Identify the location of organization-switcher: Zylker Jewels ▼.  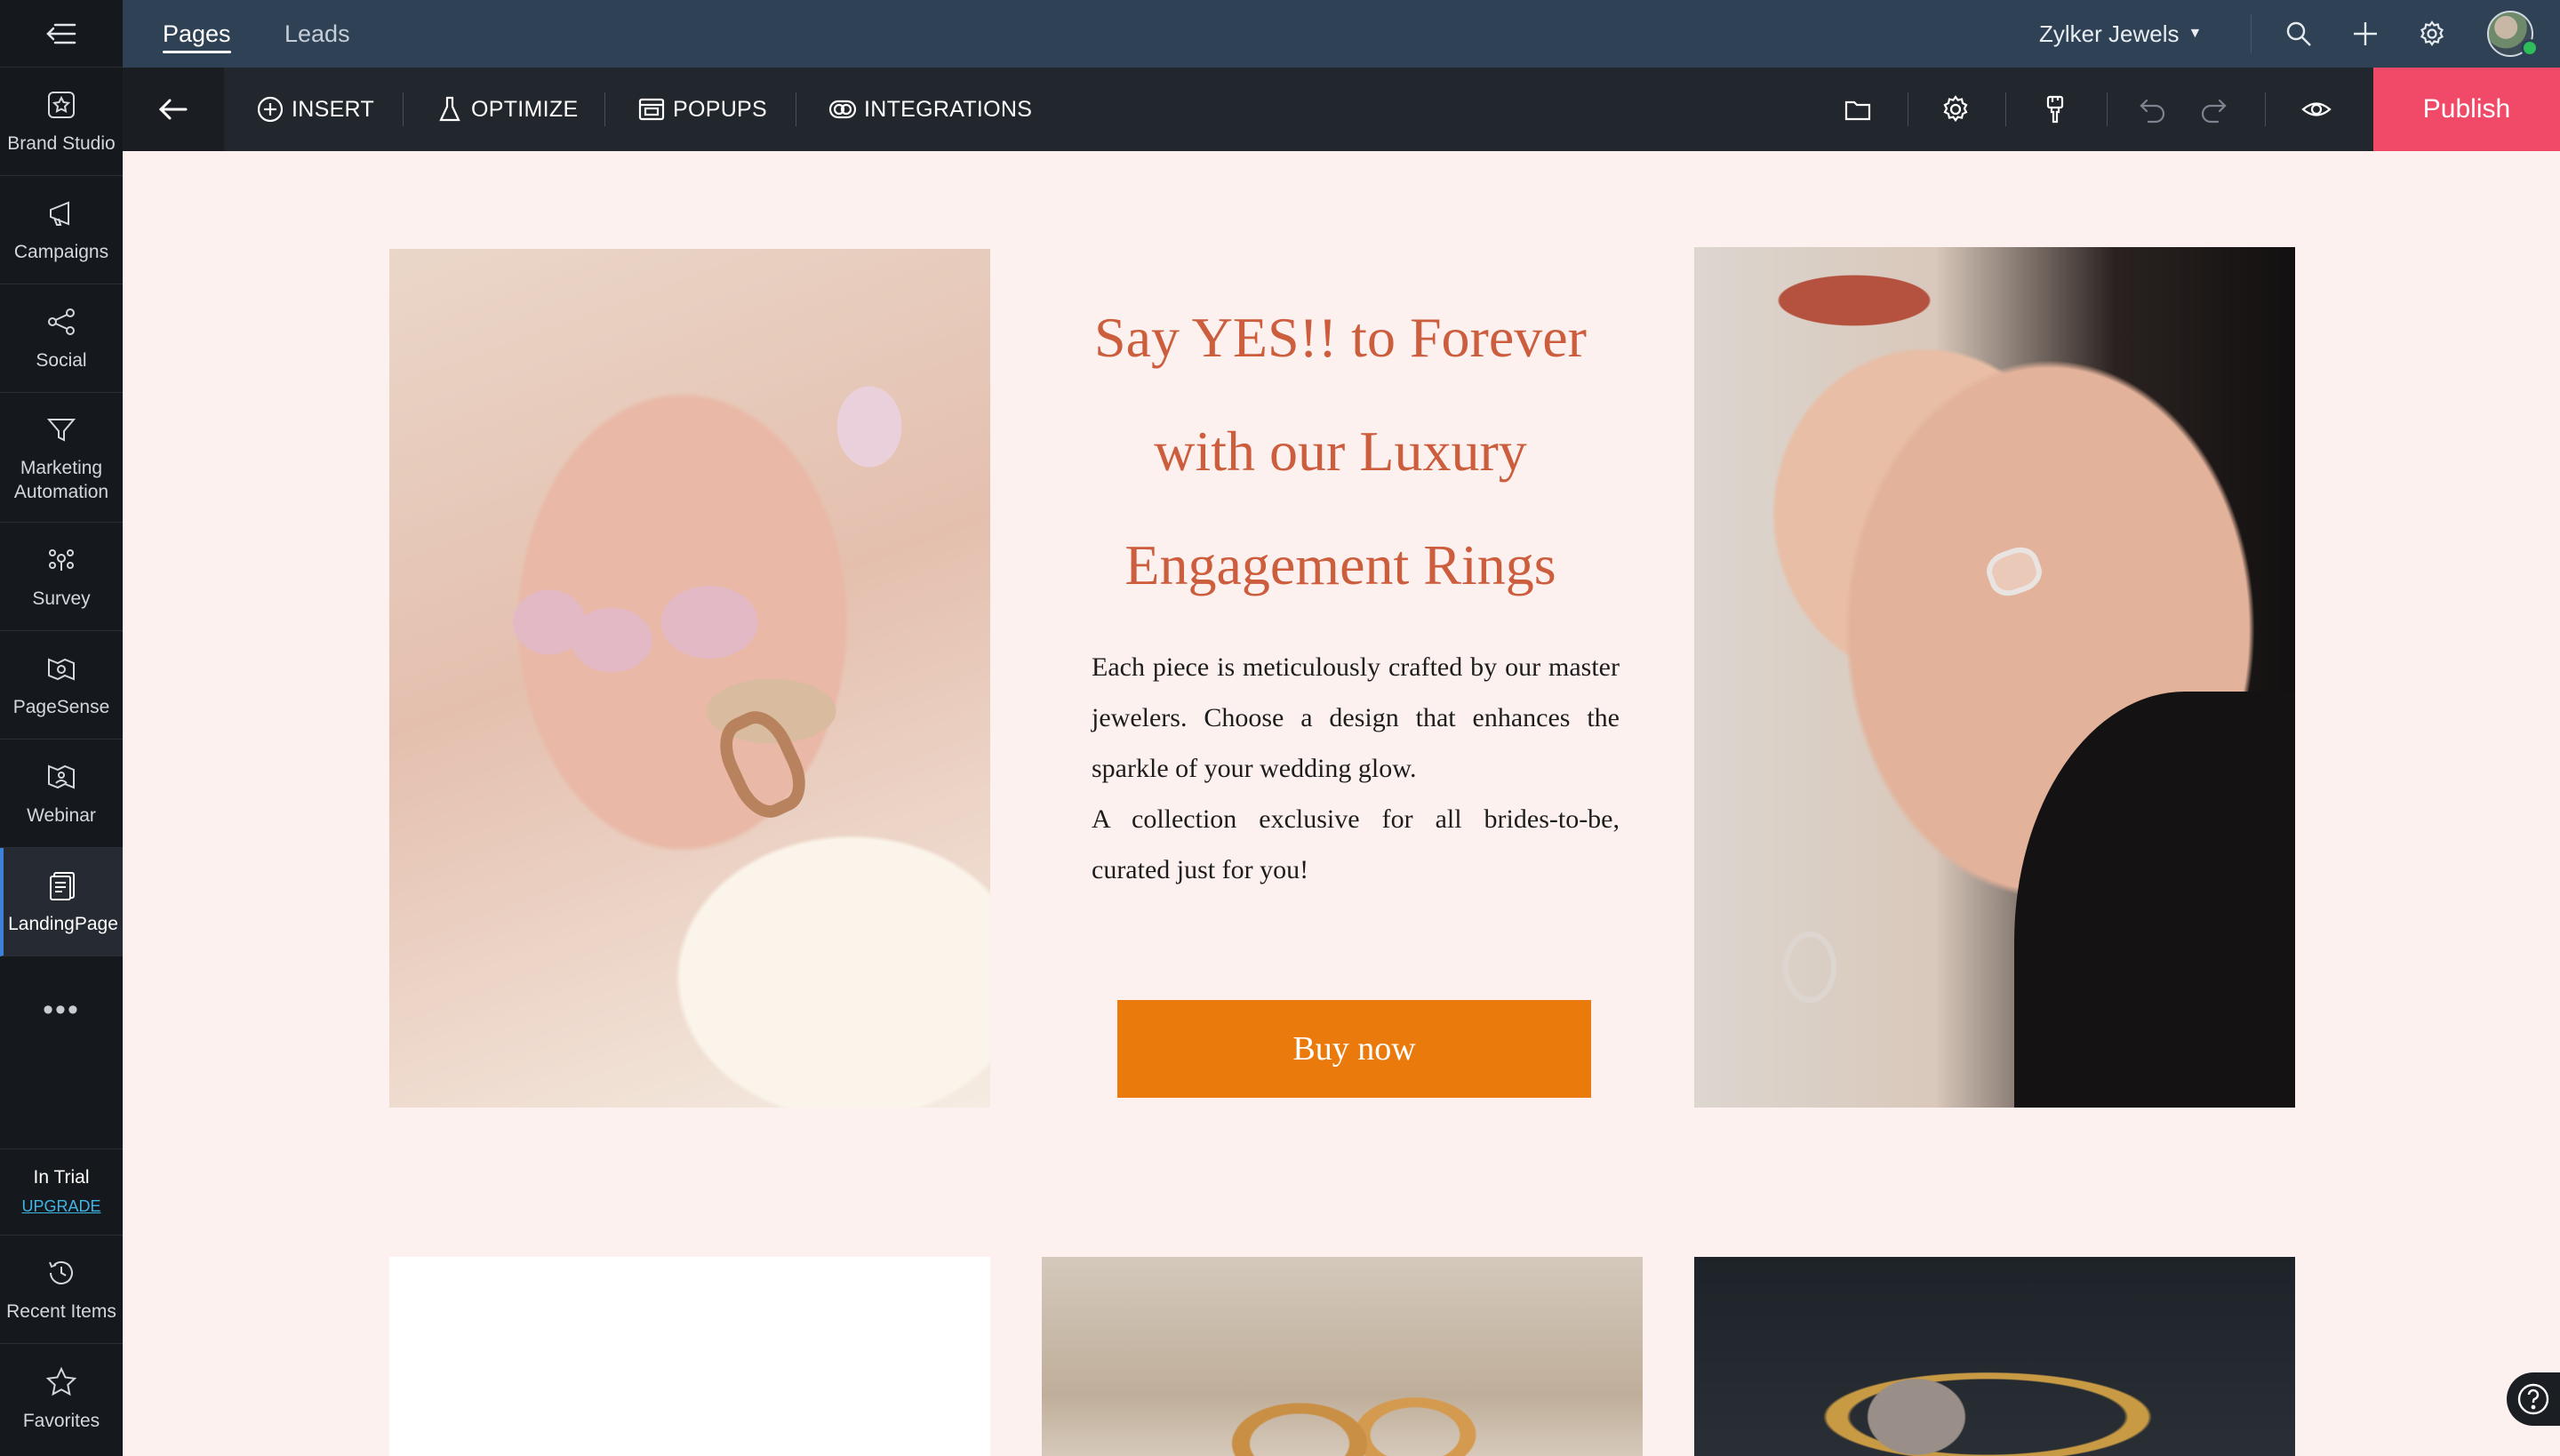
(2120, 34).